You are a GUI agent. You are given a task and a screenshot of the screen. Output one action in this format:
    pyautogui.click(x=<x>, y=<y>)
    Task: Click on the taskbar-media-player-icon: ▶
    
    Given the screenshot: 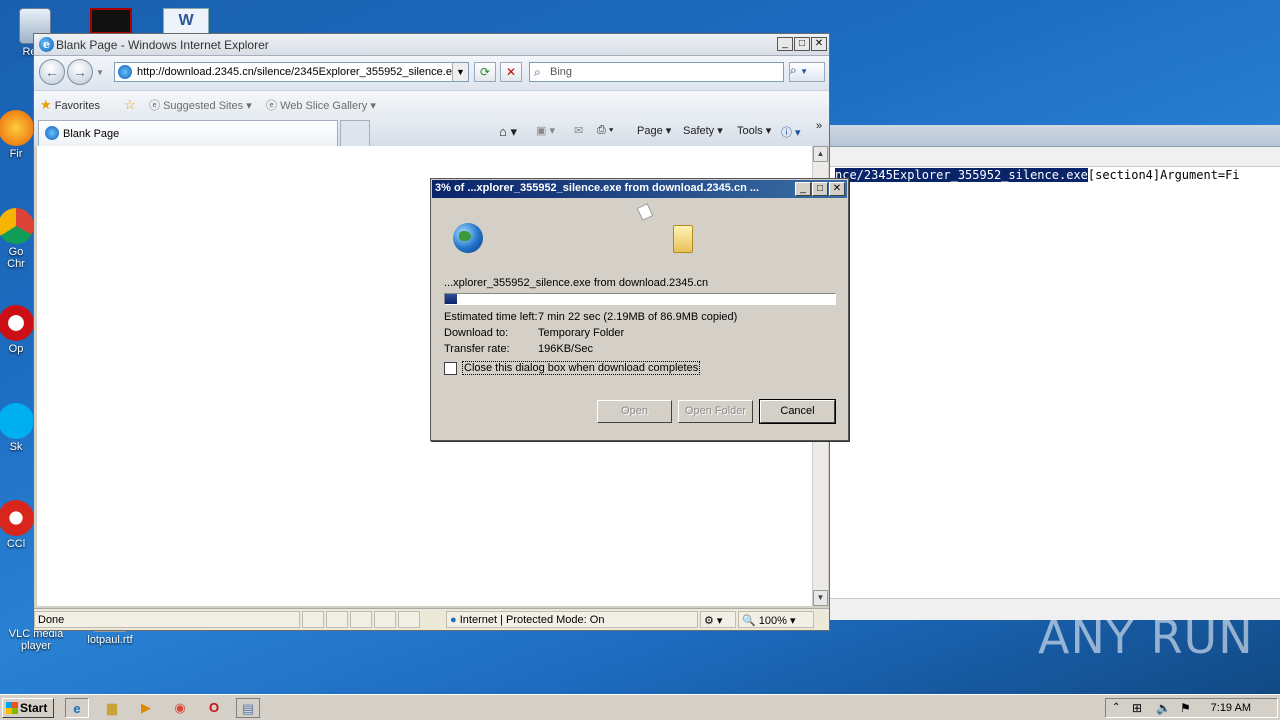 What is the action you would take?
    pyautogui.click(x=146, y=708)
    